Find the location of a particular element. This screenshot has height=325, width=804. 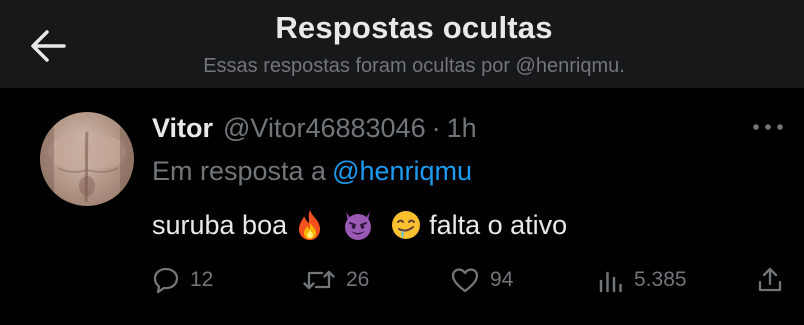

smiling-devil-emoji-icon is located at coordinates (358, 225).